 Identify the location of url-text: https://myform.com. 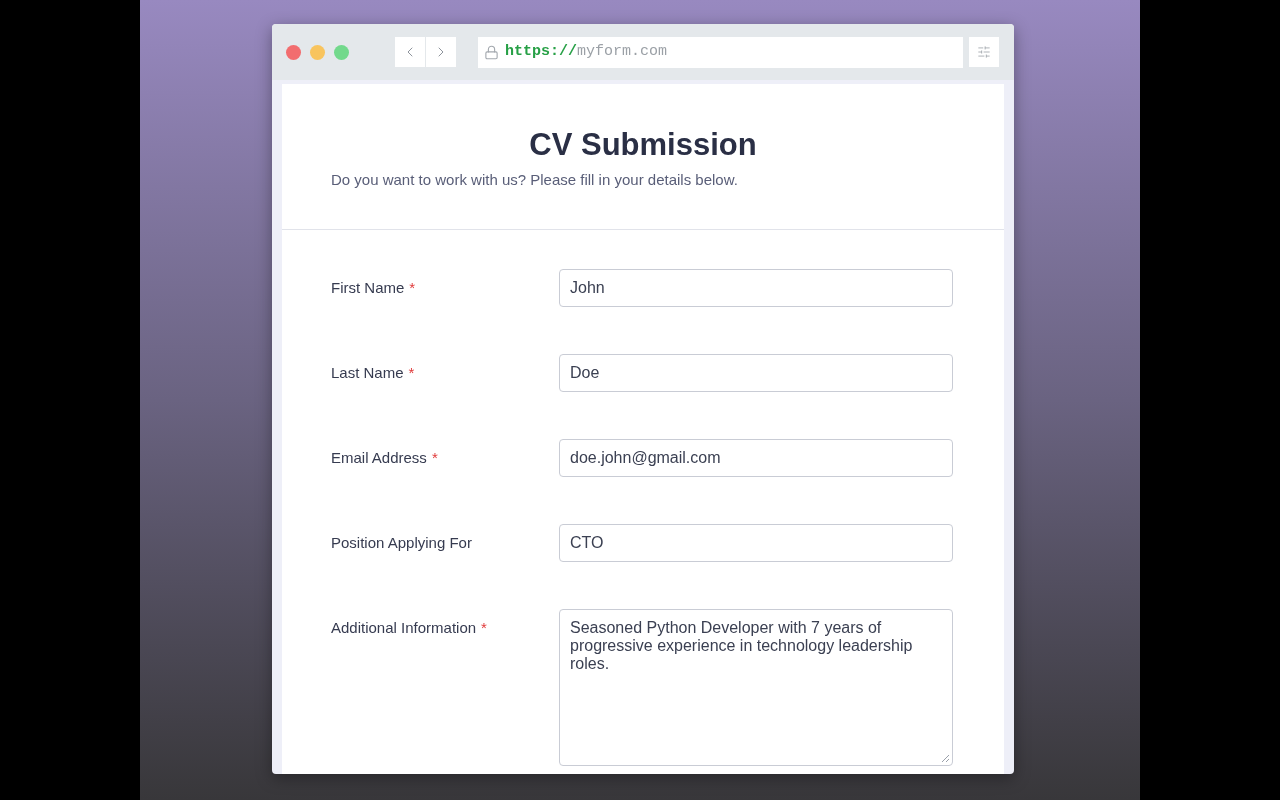
(586, 51).